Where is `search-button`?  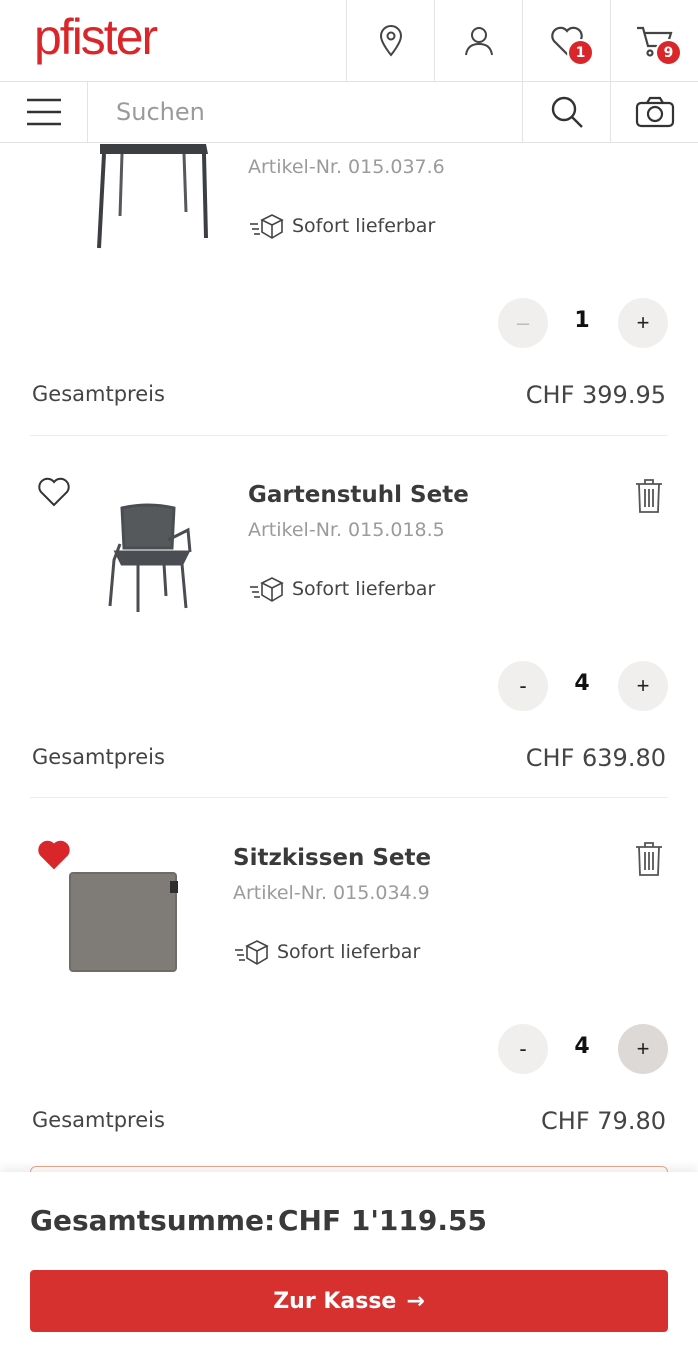 search-button is located at coordinates (566, 112).